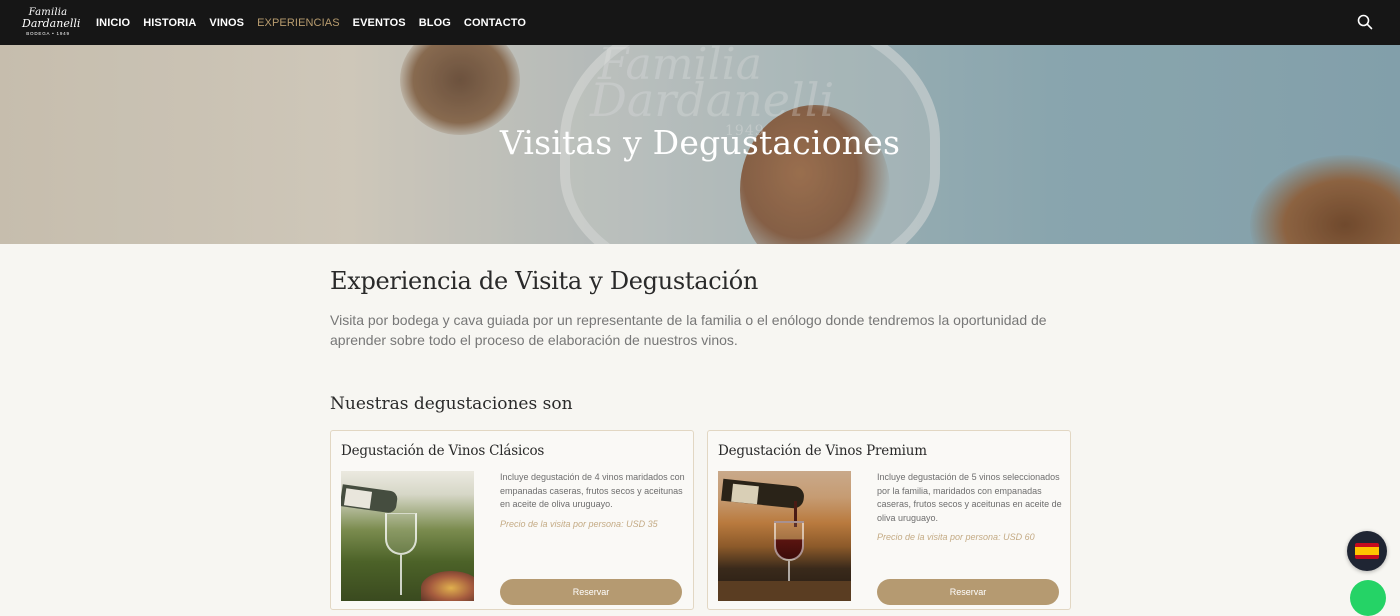 This screenshot has width=1400, height=616. What do you see at coordinates (822, 451) in the screenshot?
I see `card-title: Degustación de Vinos Premium` at bounding box center [822, 451].